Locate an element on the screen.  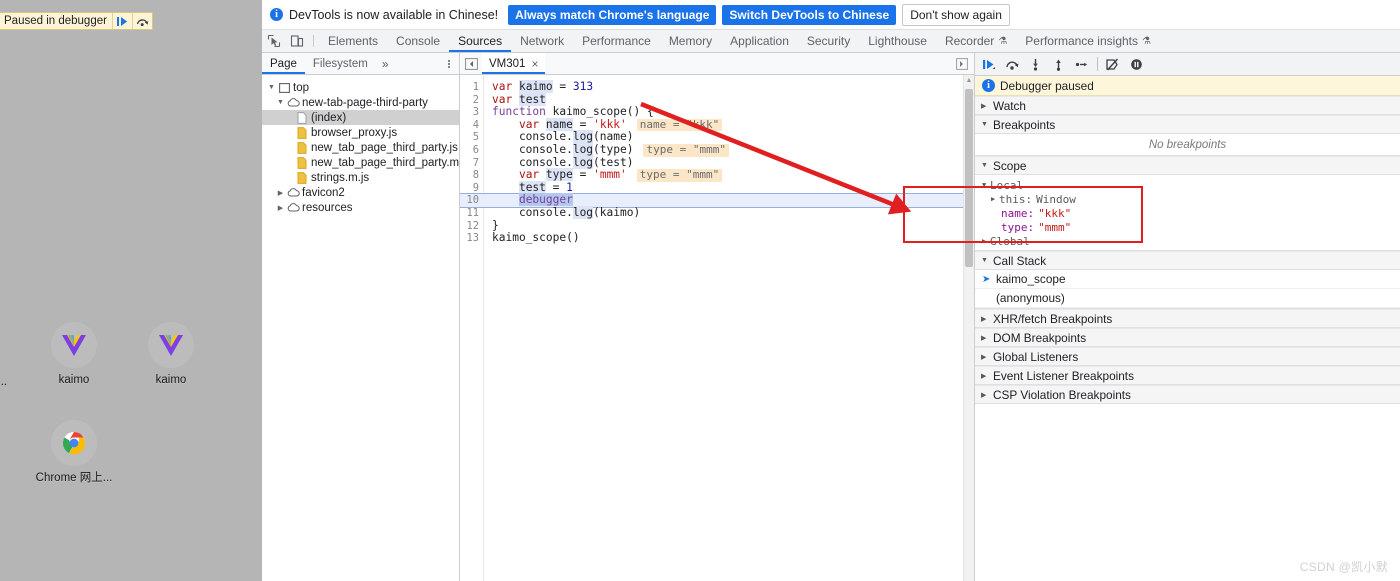
always-match-language-button: Always match Chrome's language is located at coordinates (612, 14).